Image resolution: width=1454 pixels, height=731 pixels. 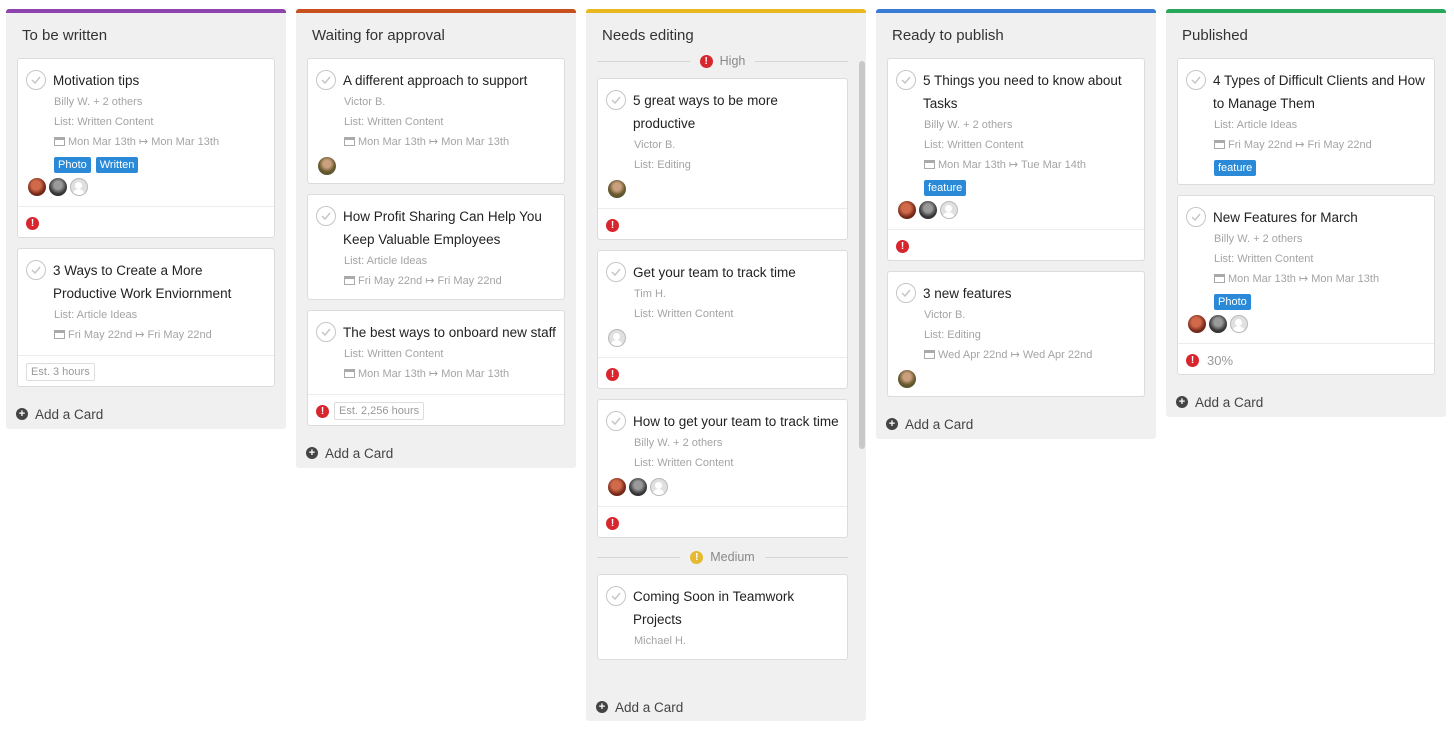 What do you see at coordinates (862, 255) in the screenshot?
I see `scrollbar` at bounding box center [862, 255].